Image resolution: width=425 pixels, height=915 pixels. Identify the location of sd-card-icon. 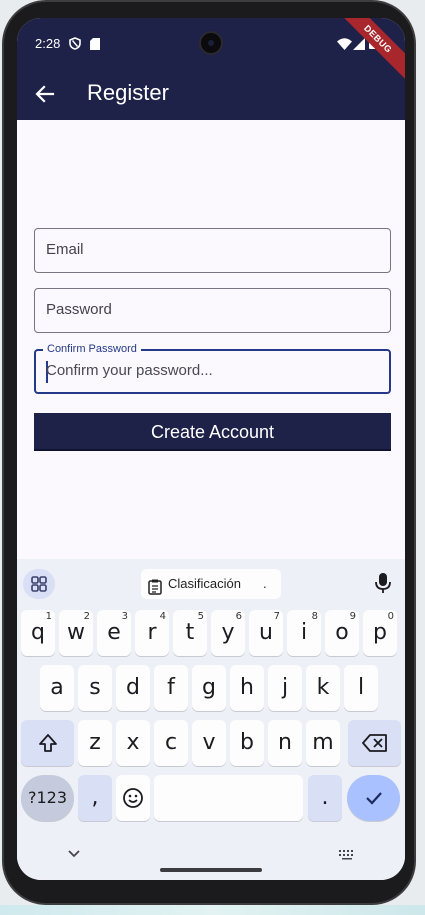
(95, 46).